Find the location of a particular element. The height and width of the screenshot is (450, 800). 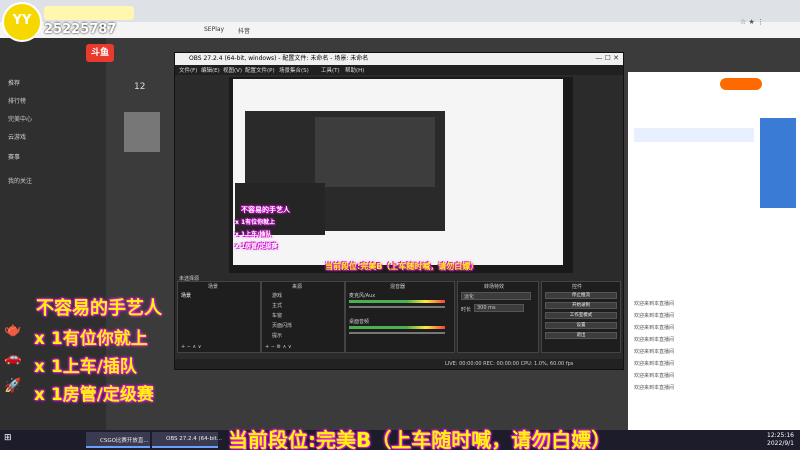

menu-item: 帮助(H) is located at coordinates (354, 70).